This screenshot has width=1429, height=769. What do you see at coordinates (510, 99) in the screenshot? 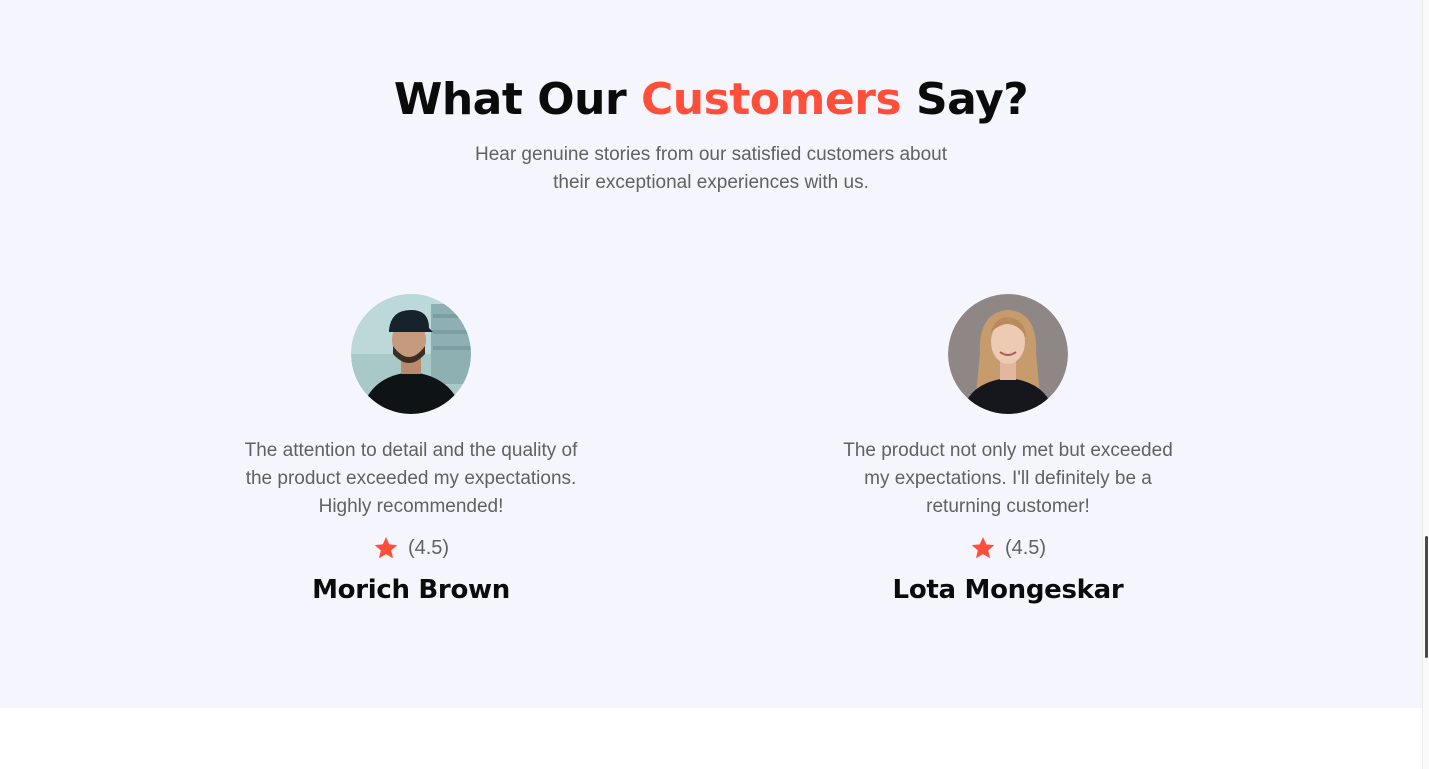
I see `title-text: What Our` at bounding box center [510, 99].